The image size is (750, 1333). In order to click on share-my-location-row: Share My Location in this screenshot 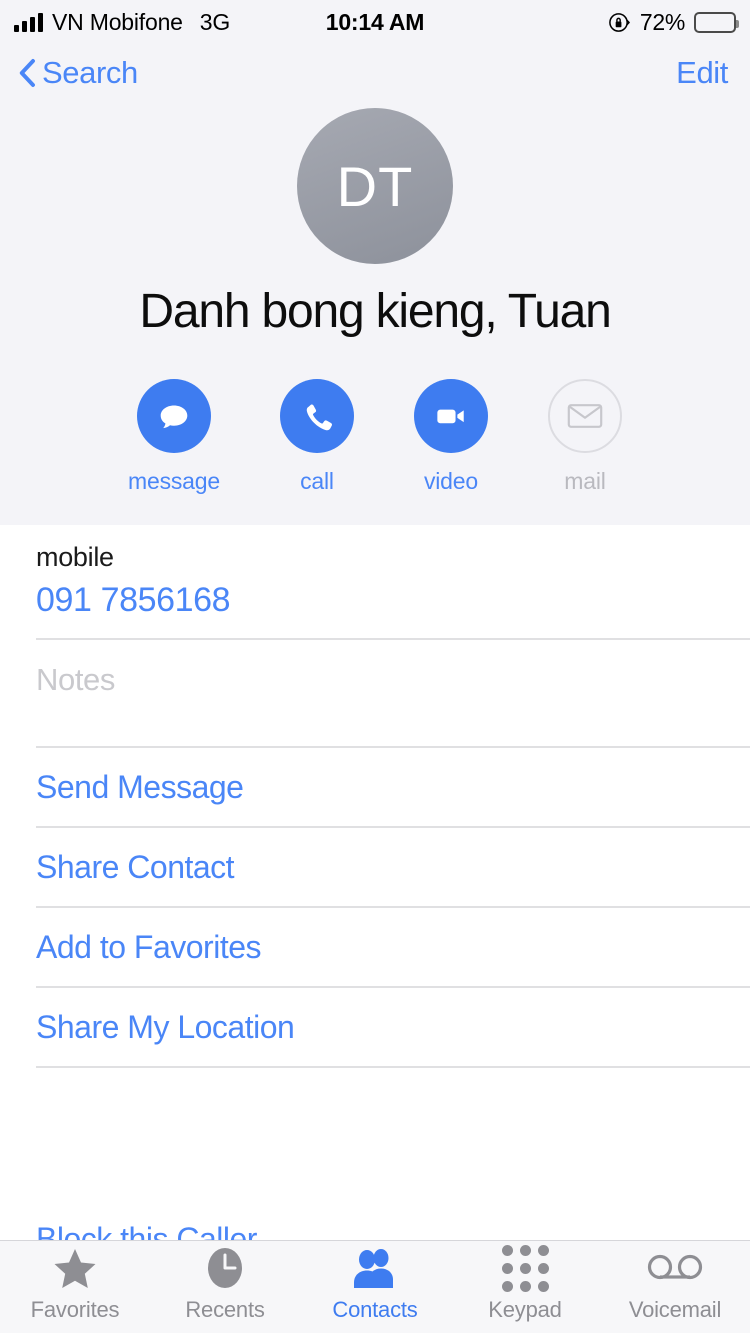, I will do `click(375, 1027)`.